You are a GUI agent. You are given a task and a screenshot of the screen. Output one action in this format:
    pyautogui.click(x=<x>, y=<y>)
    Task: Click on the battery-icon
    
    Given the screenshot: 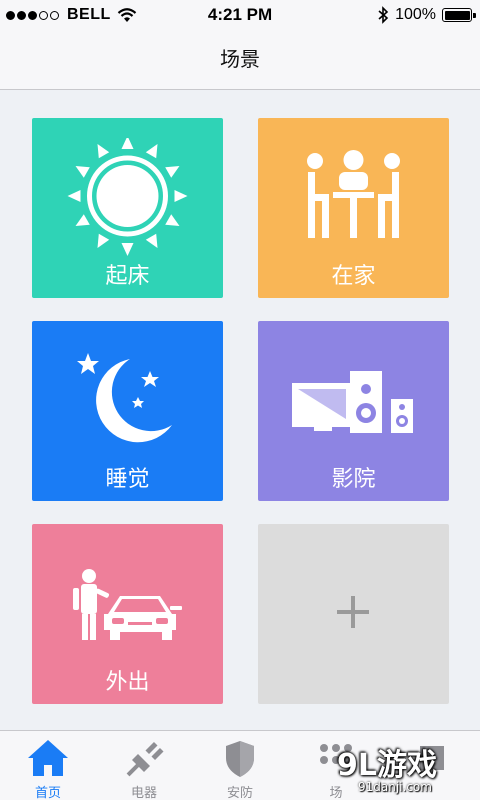 What is the action you would take?
    pyautogui.click(x=459, y=15)
    